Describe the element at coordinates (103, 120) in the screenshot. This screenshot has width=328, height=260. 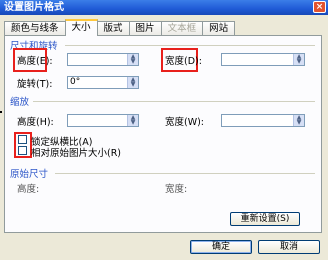
I see `scale-height-input: ▲ ▼` at that location.